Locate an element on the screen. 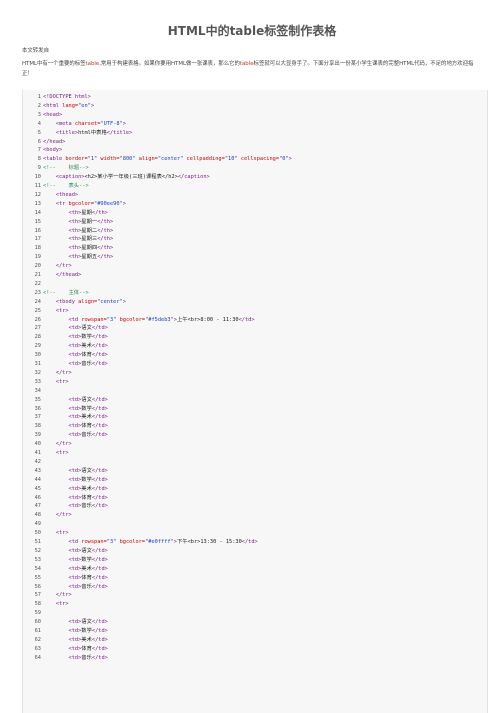  line-number: 7 is located at coordinates (39, 150).